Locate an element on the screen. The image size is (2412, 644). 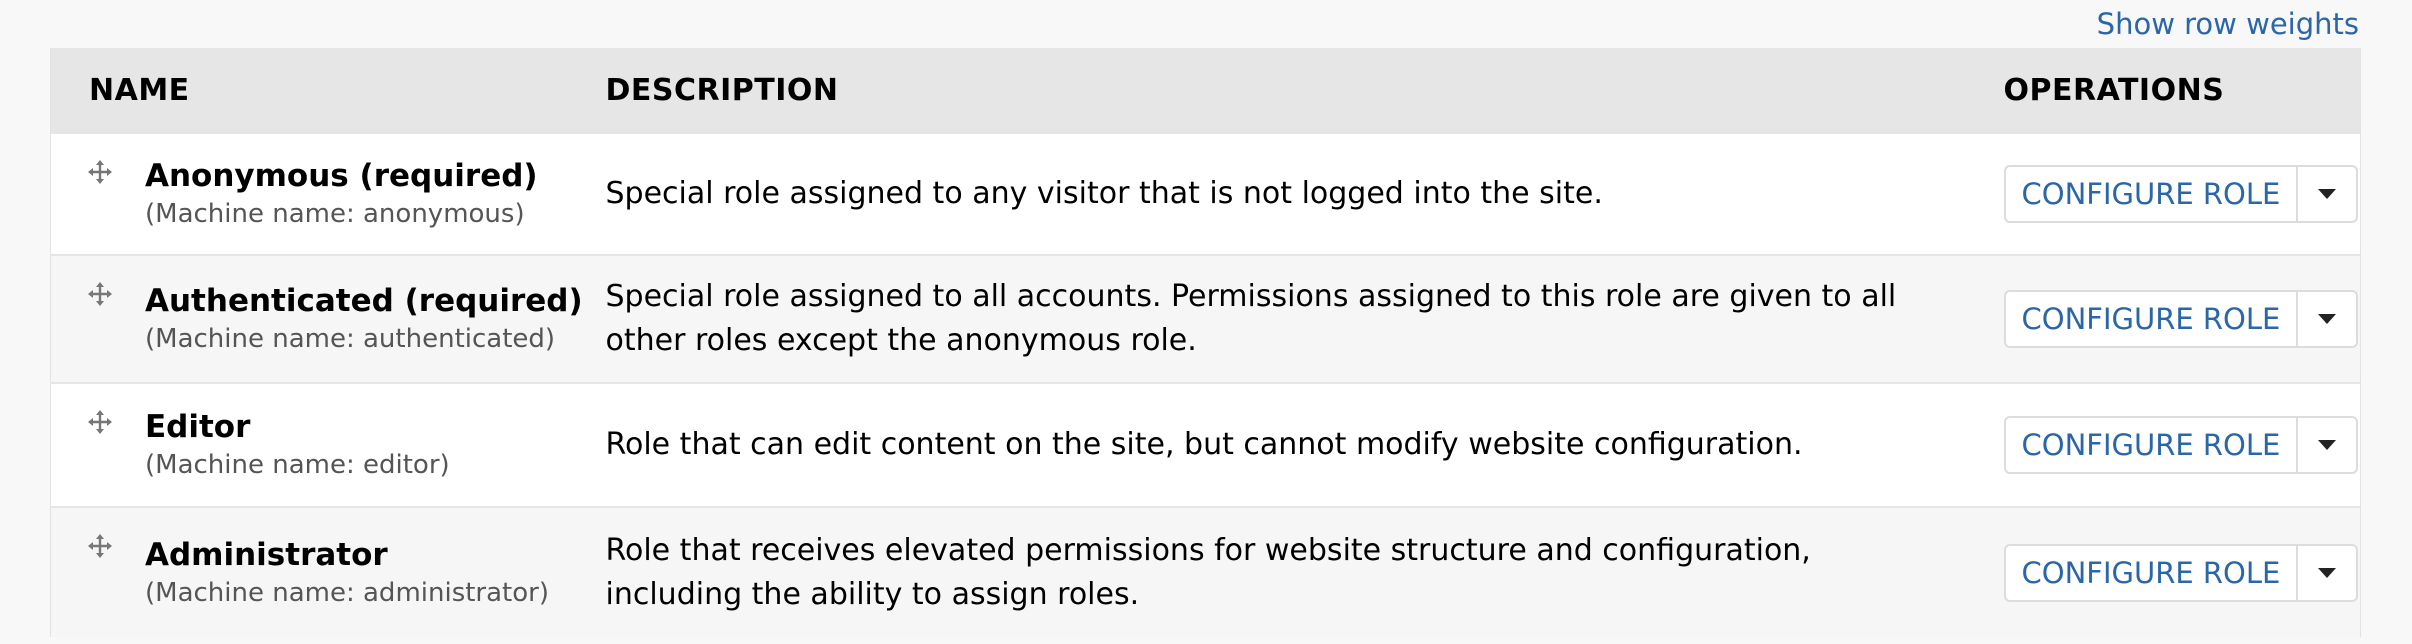
column-header-operations: OPERATIONS is located at coordinates (2182, 90).